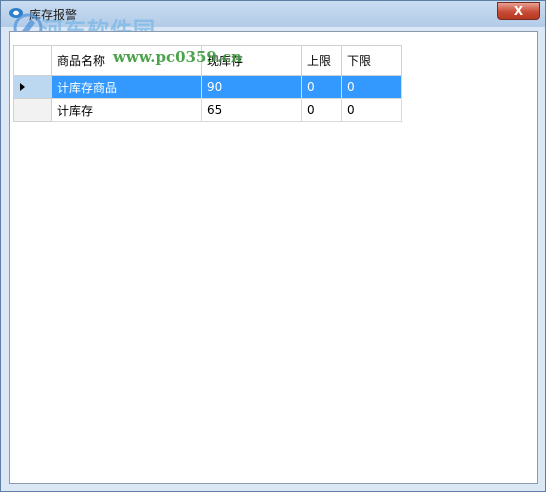  Describe the element at coordinates (178, 57) in the screenshot. I see `watermark-url: www.pc0359.cn` at that location.